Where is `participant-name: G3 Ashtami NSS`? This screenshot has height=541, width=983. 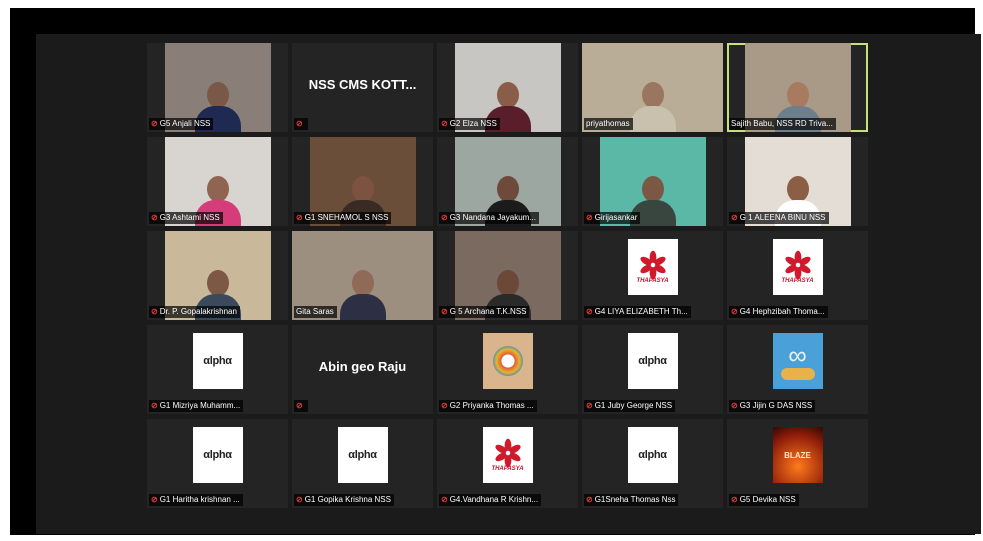 participant-name: G3 Ashtami NSS is located at coordinates (189, 217).